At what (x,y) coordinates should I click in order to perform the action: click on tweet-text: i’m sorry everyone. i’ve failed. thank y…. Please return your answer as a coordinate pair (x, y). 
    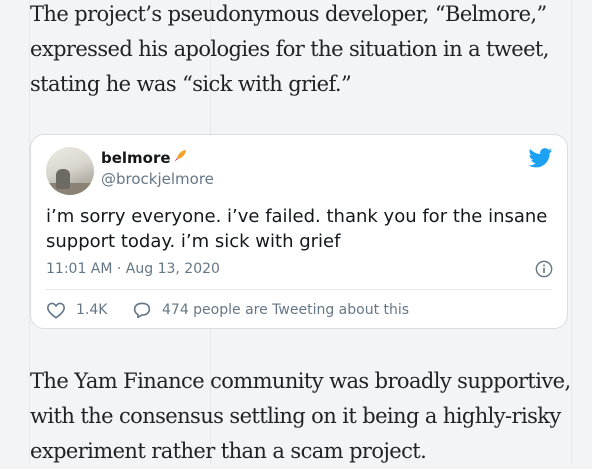
    Looking at the image, I should click on (297, 229).